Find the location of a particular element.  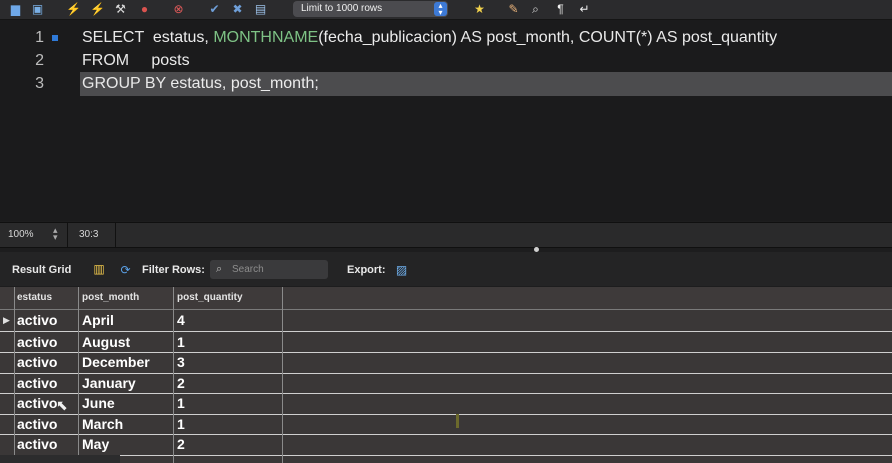

select-arrows-icon: ▴ ▾ is located at coordinates (440, 9).